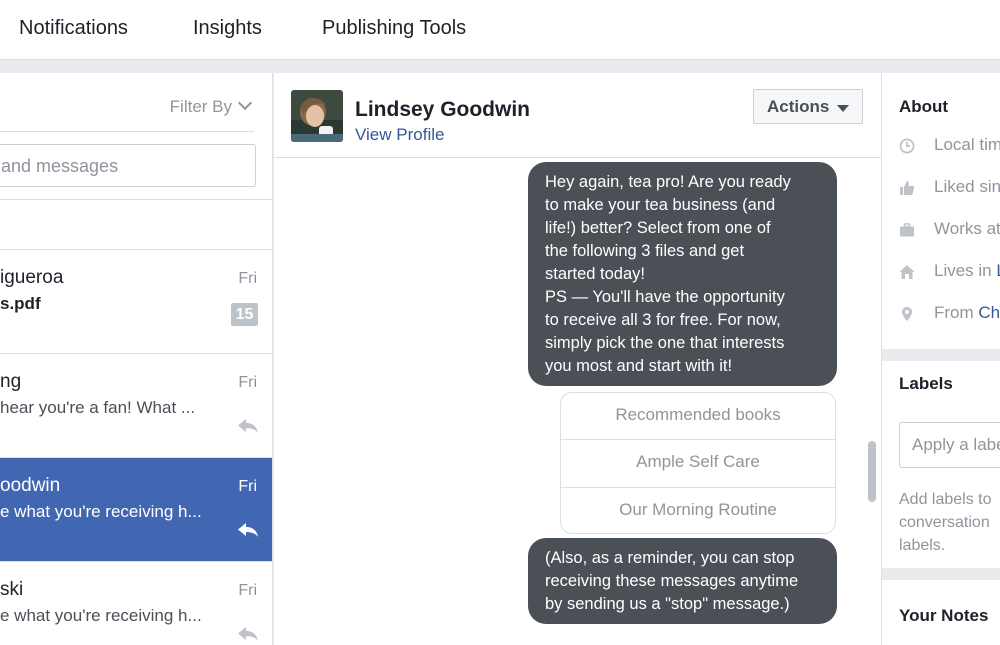 Image resolution: width=1000 pixels, height=645 pixels. I want to click on tab-publishing-tools: Publishing Tools, so click(394, 28).